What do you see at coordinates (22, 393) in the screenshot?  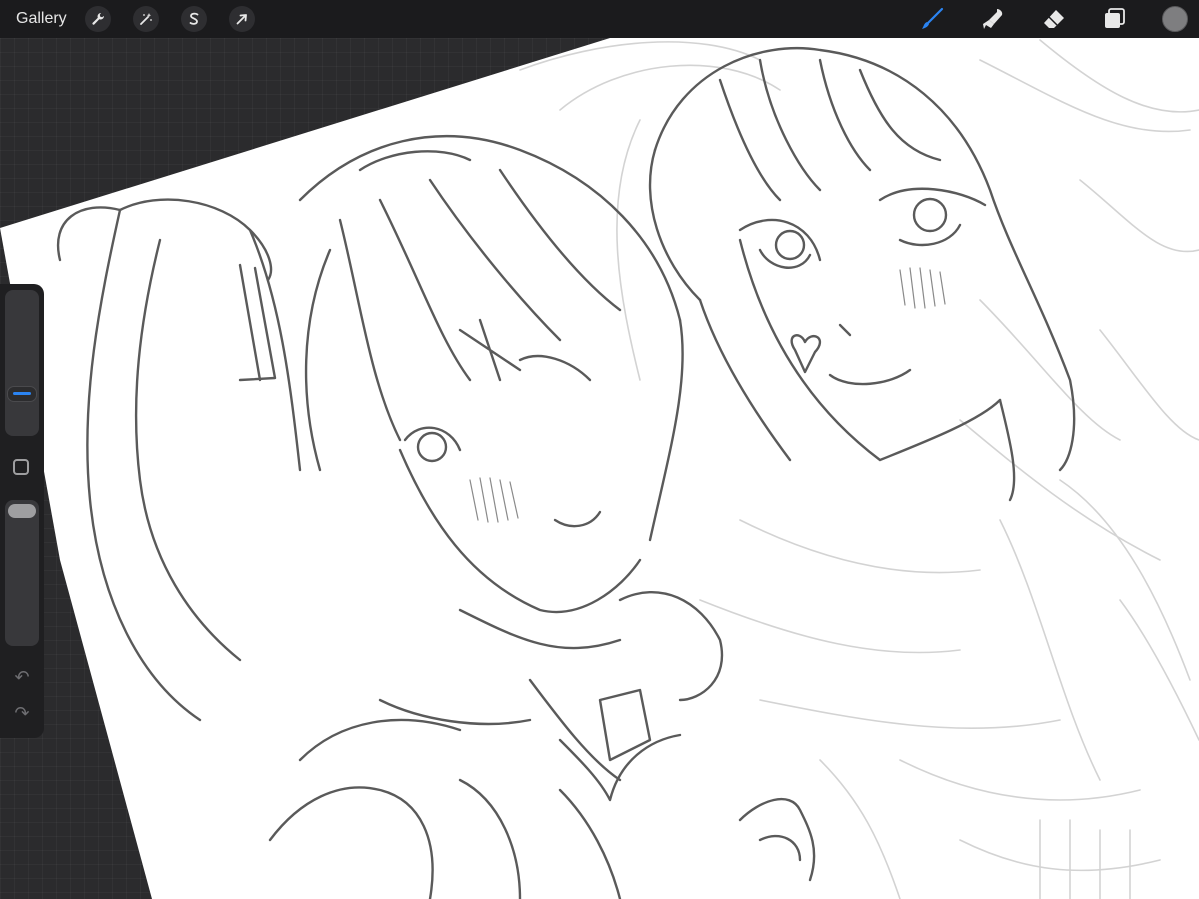 I see `brush-size-handle` at bounding box center [22, 393].